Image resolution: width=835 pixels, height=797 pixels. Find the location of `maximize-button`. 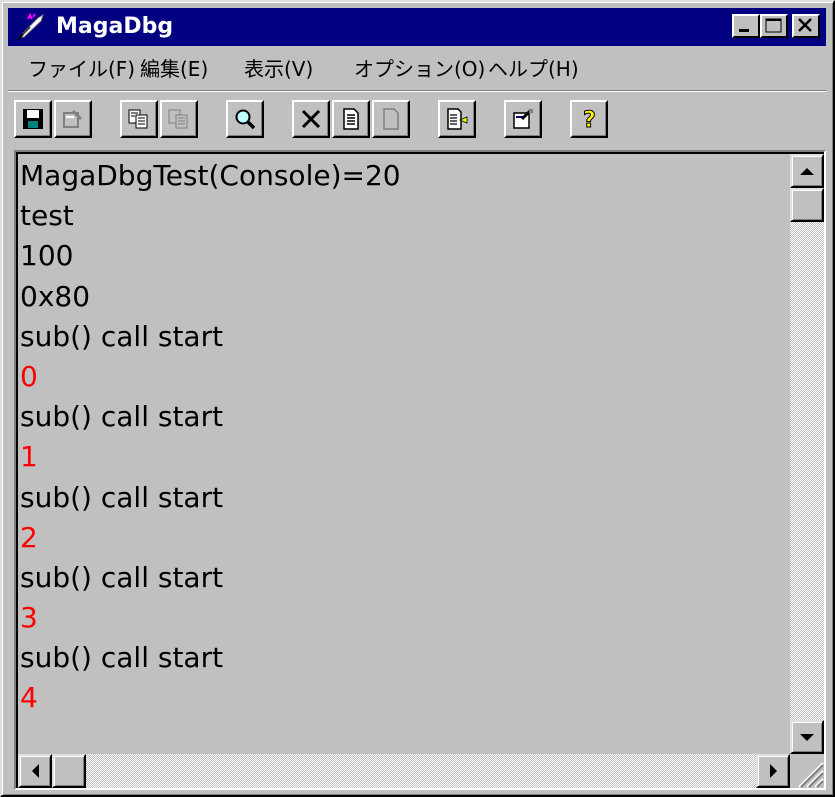

maximize-button is located at coordinates (774, 26).